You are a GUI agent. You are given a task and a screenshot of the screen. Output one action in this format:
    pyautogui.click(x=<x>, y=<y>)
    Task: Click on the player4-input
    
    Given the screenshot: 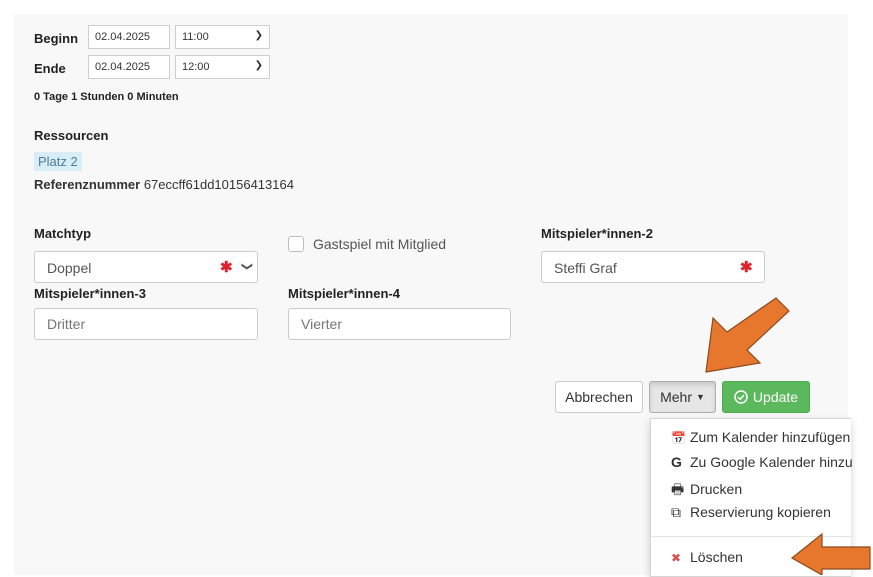 What is the action you would take?
    pyautogui.click(x=399, y=324)
    